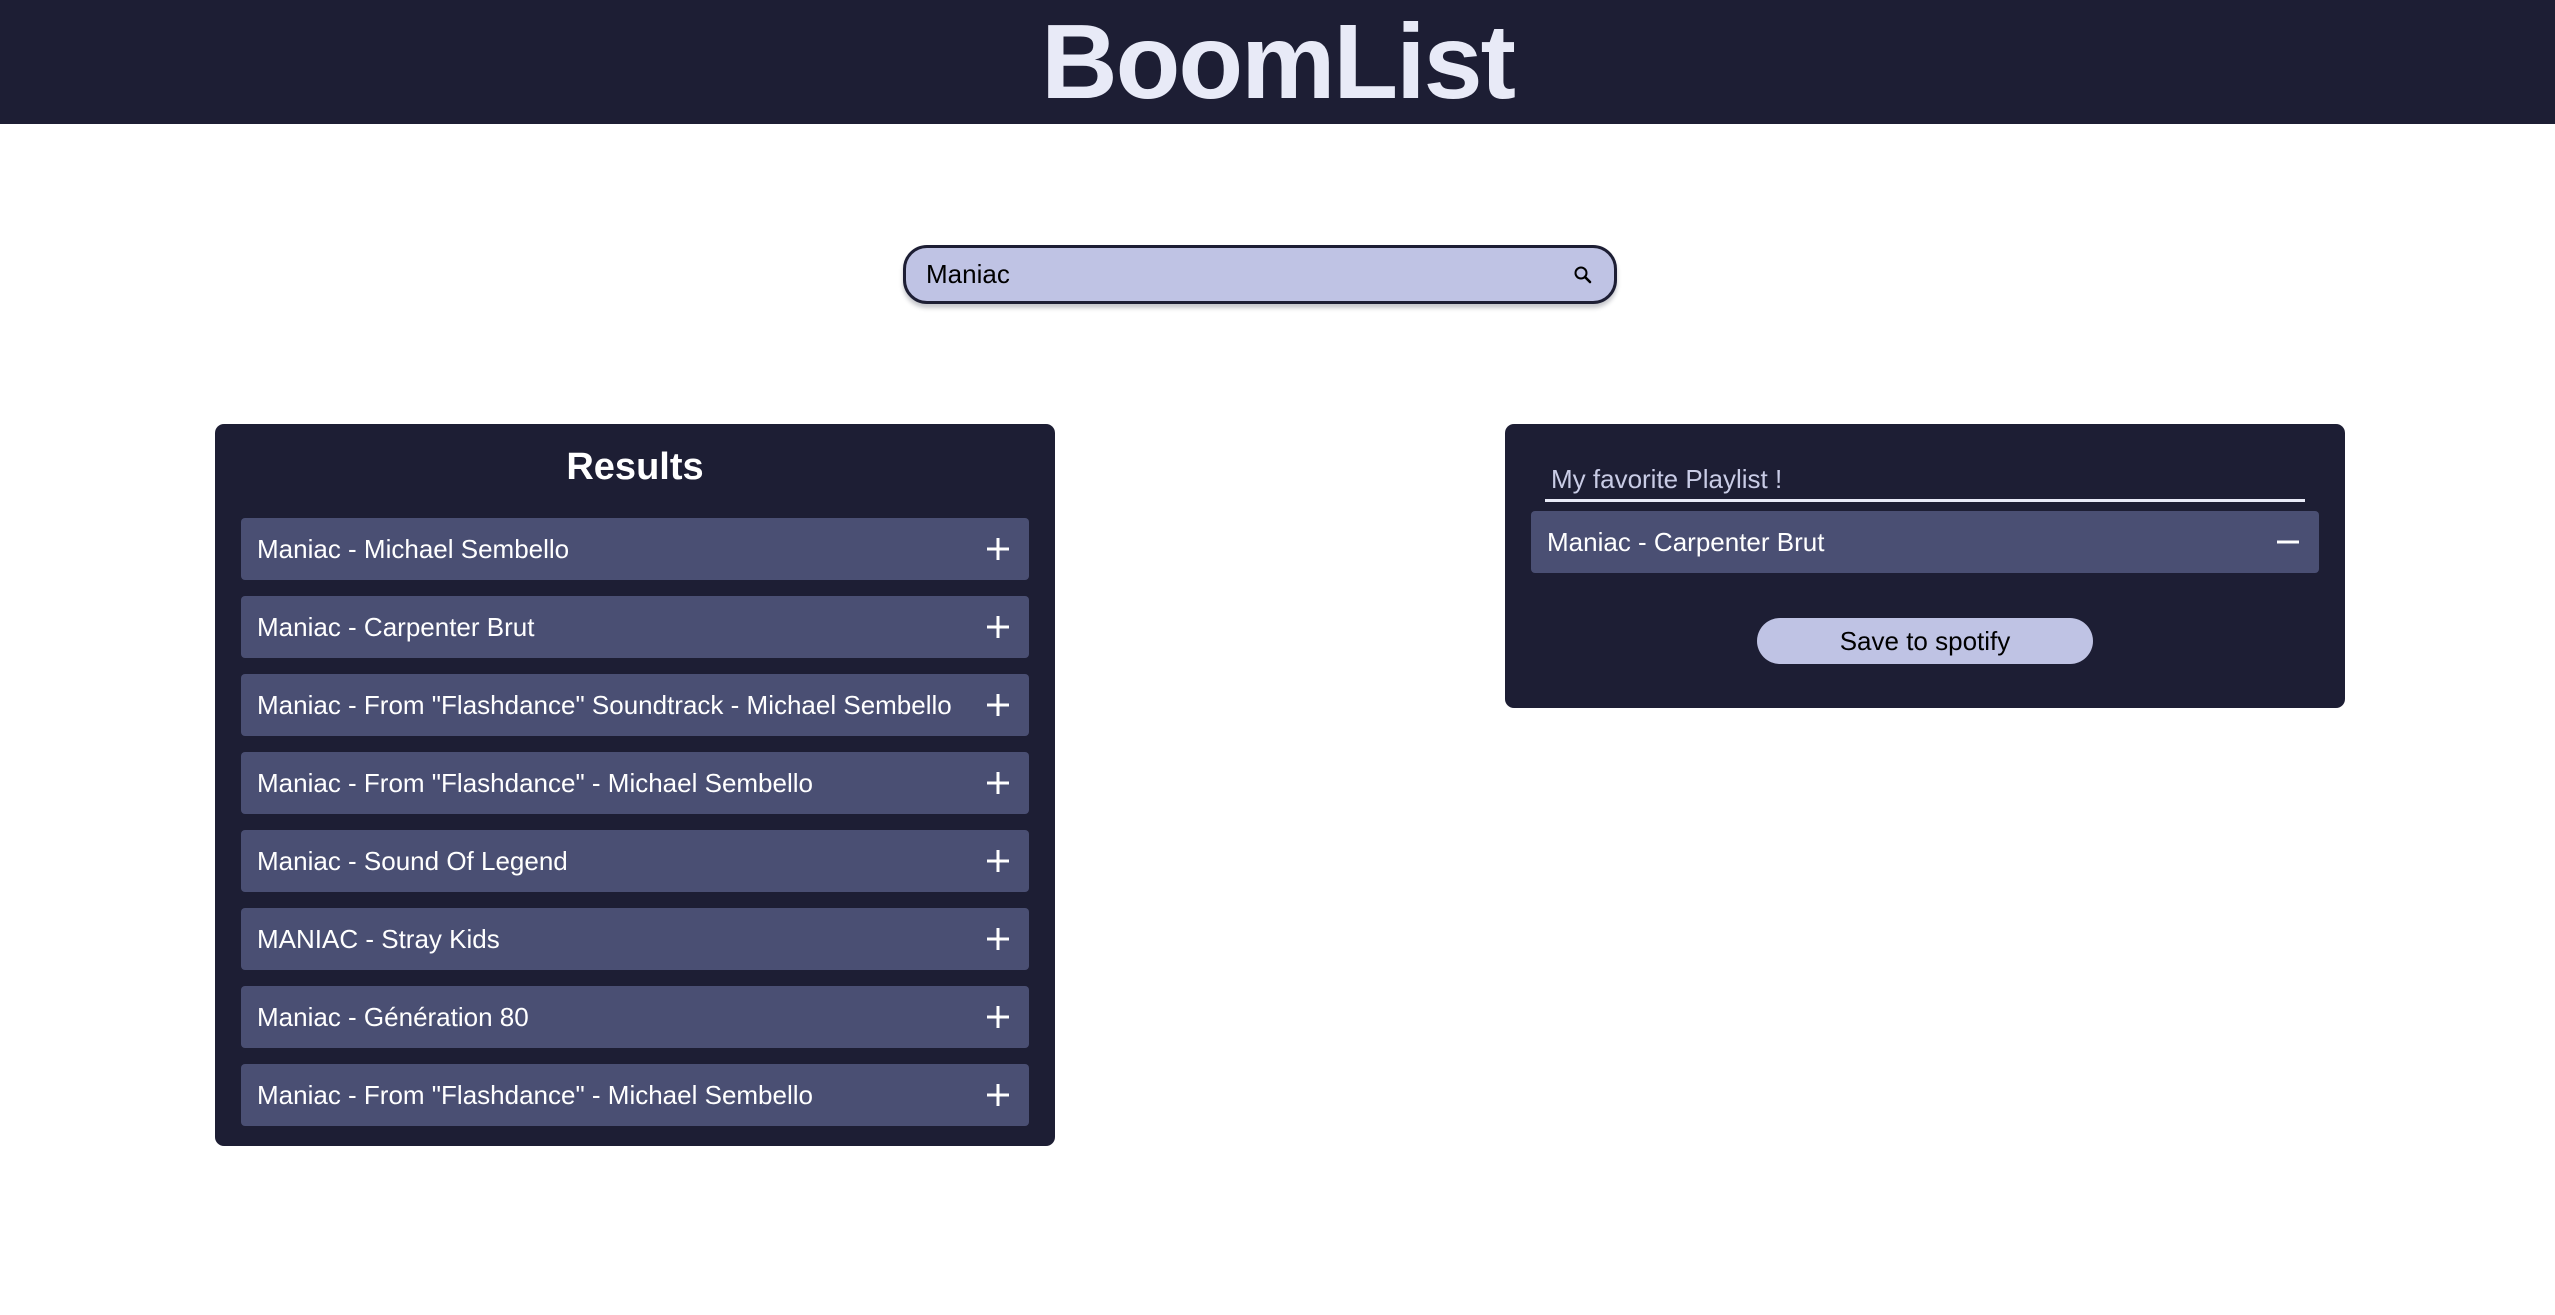 Image resolution: width=2555 pixels, height=1315 pixels. I want to click on results-title: Results, so click(635, 467).